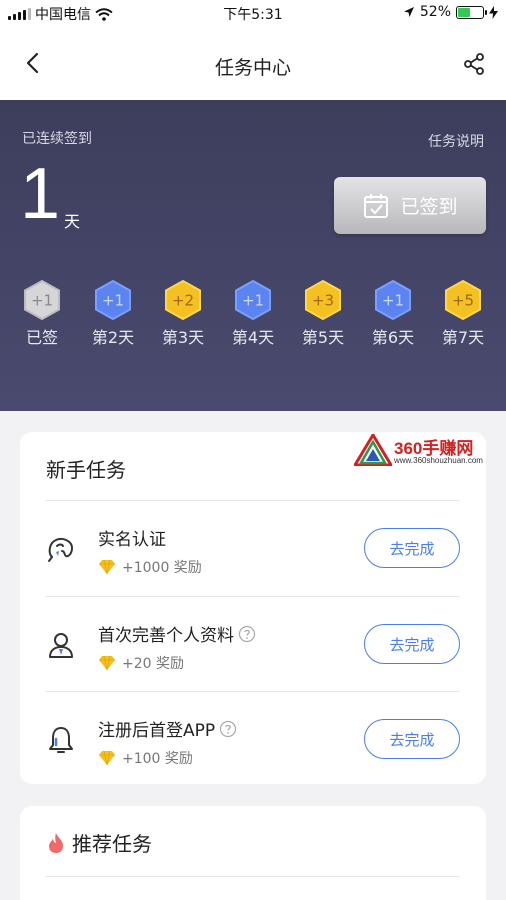  I want to click on checkin-day-label: 第3天, so click(183, 337).